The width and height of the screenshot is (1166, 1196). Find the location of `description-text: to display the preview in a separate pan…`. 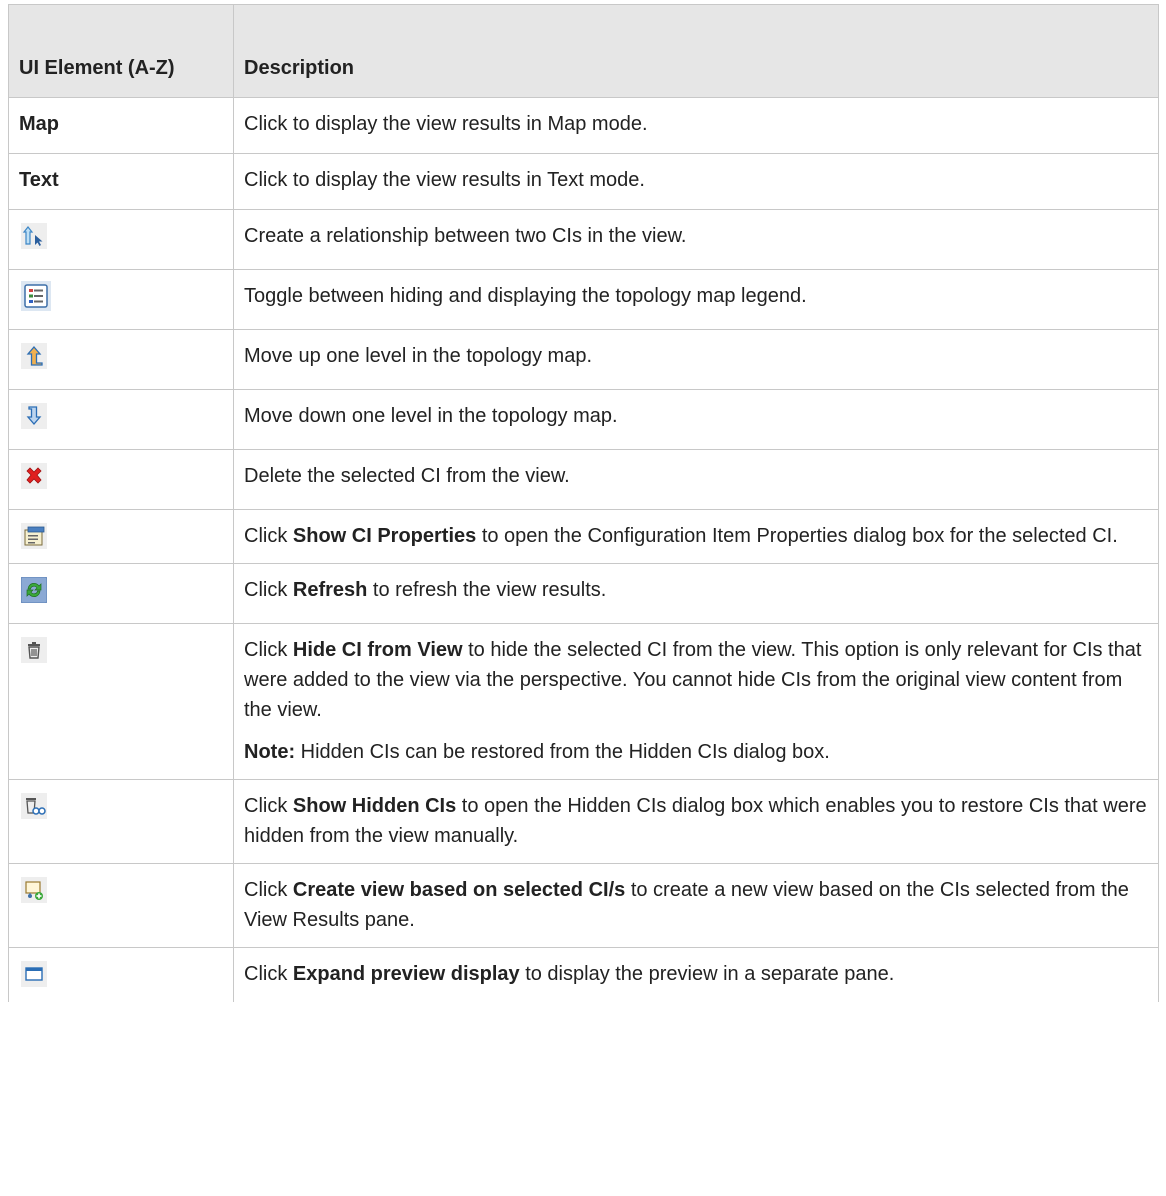

description-text: to display the preview in a separate pan… is located at coordinates (707, 974).